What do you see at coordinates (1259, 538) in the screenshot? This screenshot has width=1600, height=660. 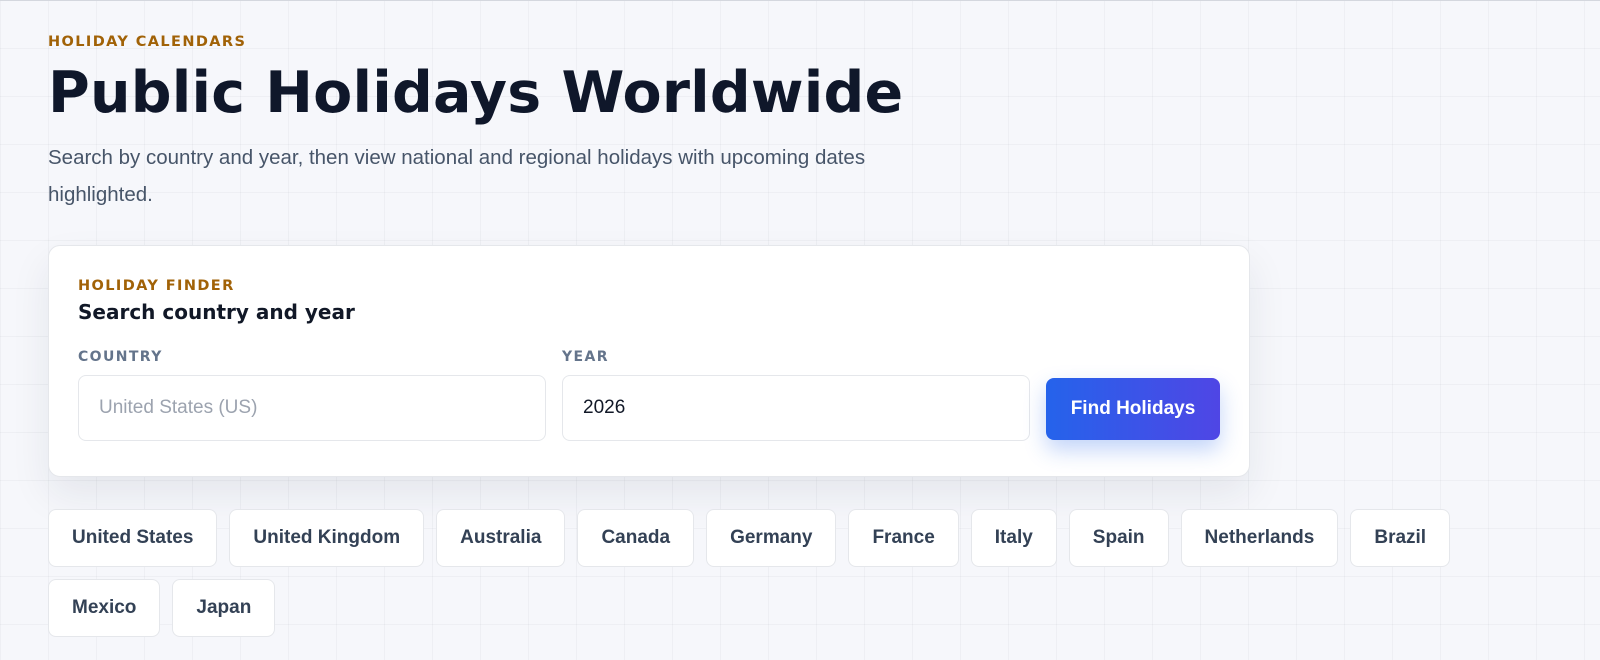 I see `country-chip: Netherlands` at bounding box center [1259, 538].